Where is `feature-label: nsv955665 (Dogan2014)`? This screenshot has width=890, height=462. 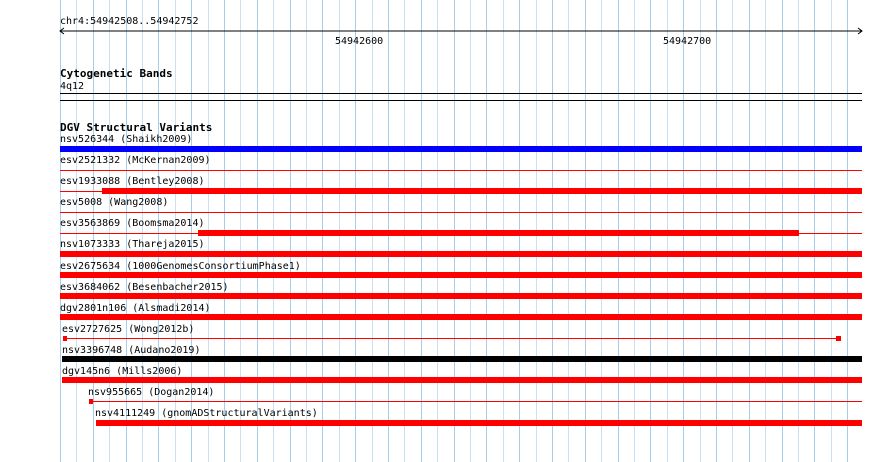
feature-label: nsv955665 (Dogan2014) is located at coordinates (151, 392).